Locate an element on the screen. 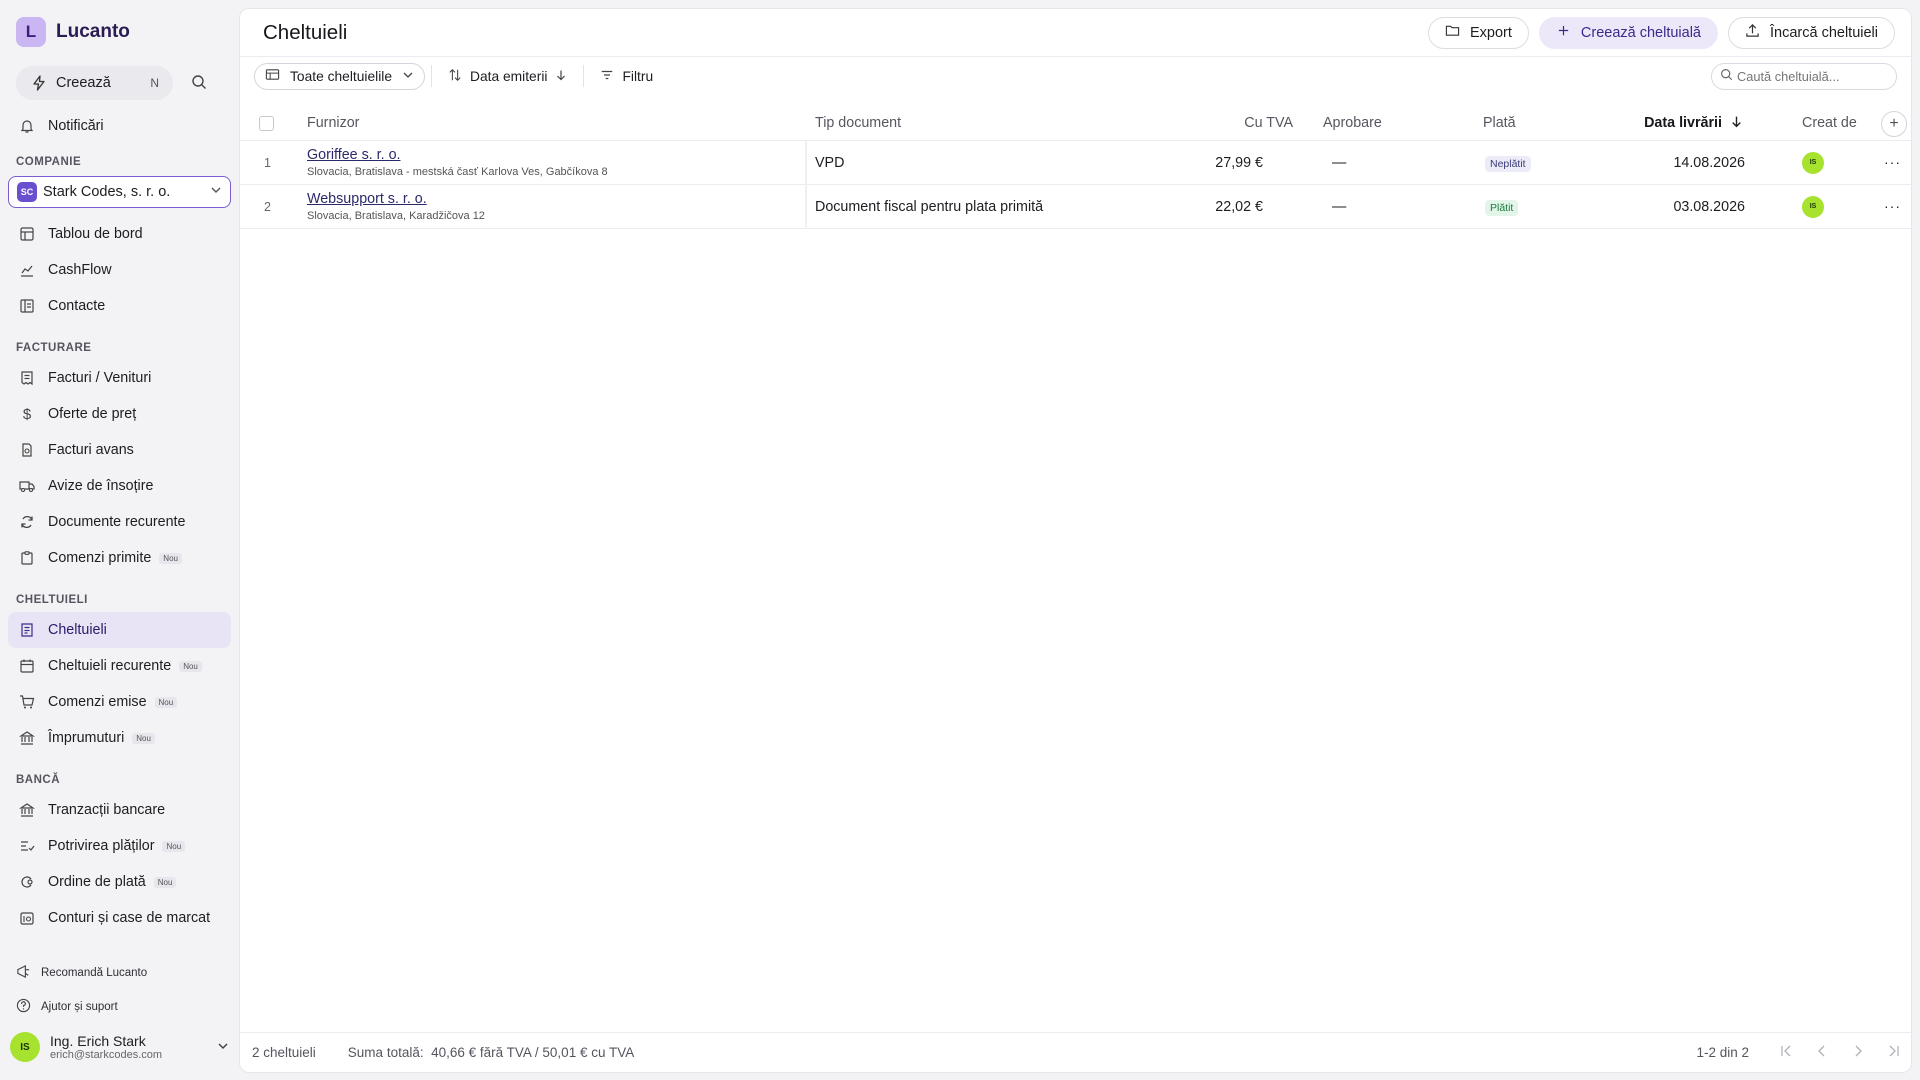 The image size is (1920, 1080). filter-button: Filtru is located at coordinates (626, 76).